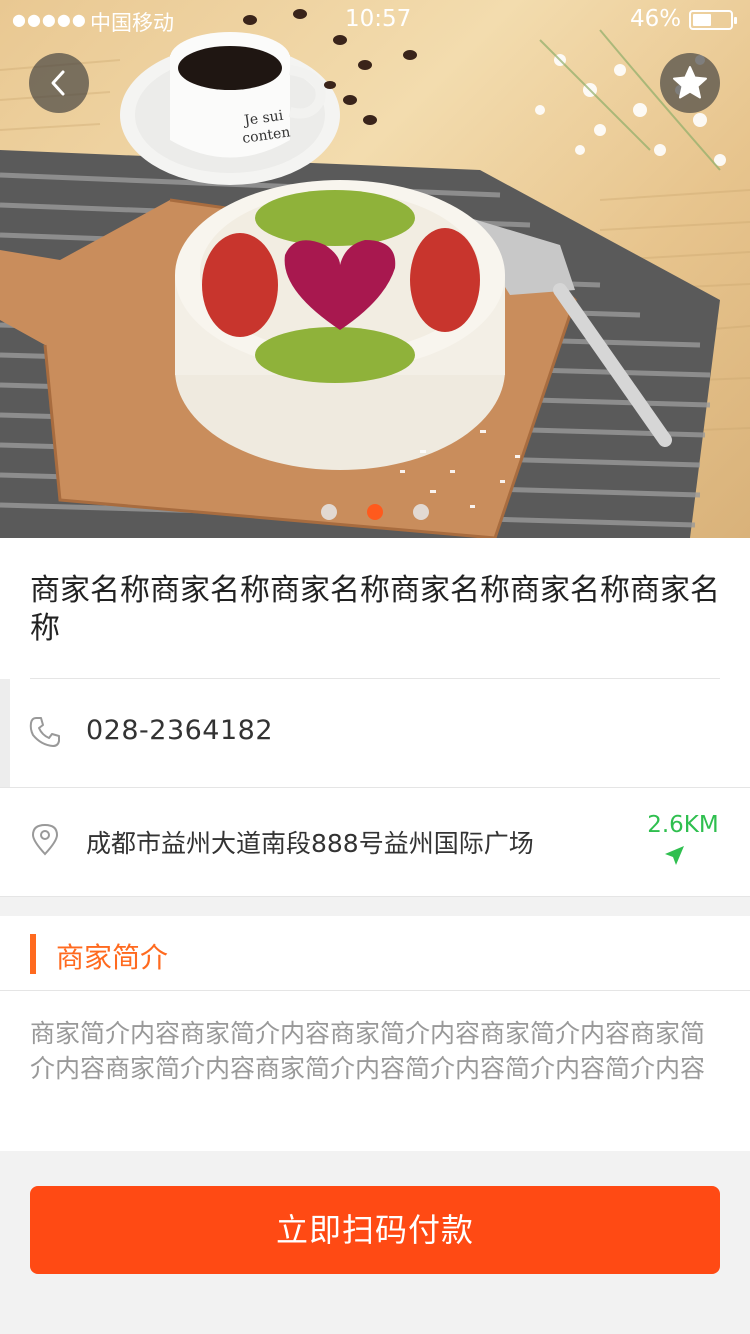 Image resolution: width=750 pixels, height=1334 pixels. I want to click on favorite-button, so click(690, 83).